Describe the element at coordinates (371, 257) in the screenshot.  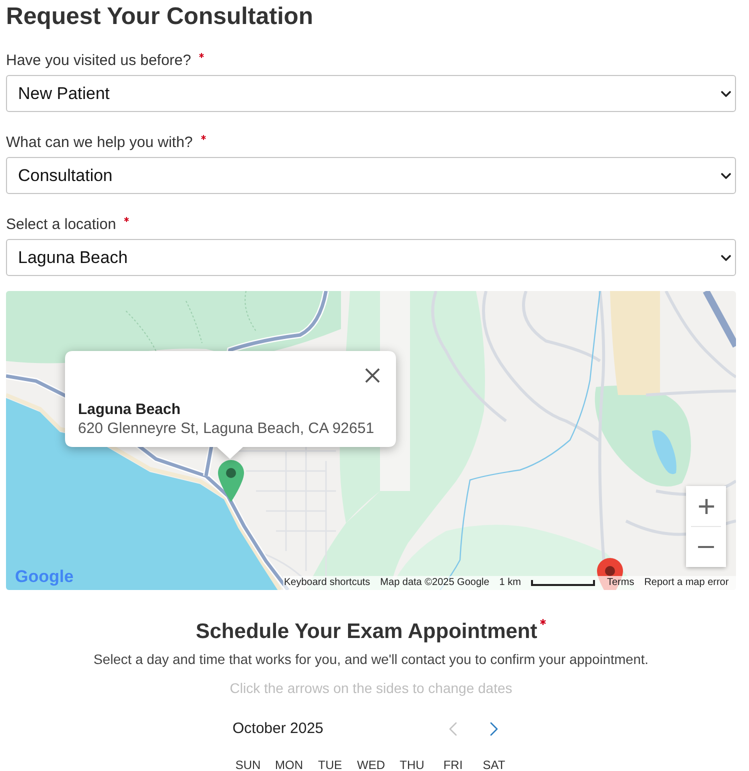
I see `select-field: Laguna Beach` at that location.